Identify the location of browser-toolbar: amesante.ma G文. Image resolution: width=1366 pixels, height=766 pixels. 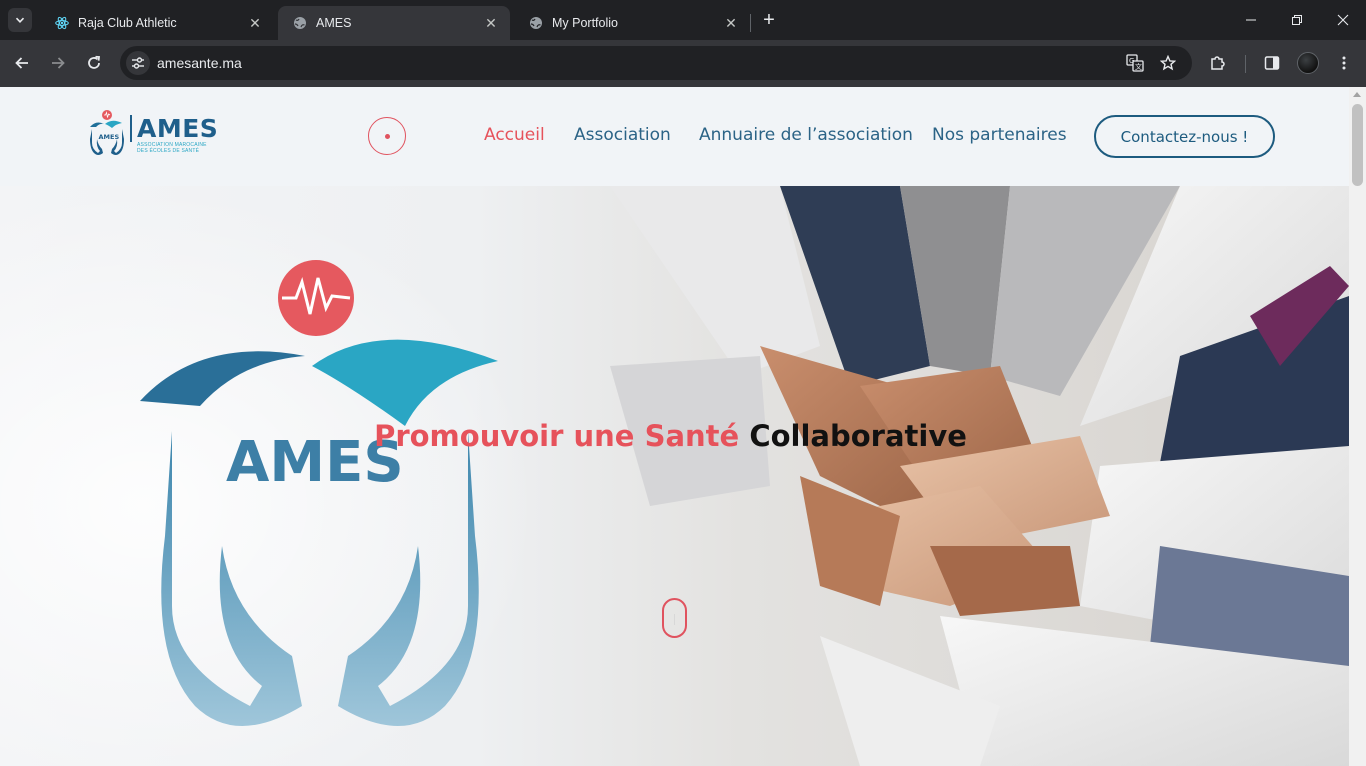
(683, 63).